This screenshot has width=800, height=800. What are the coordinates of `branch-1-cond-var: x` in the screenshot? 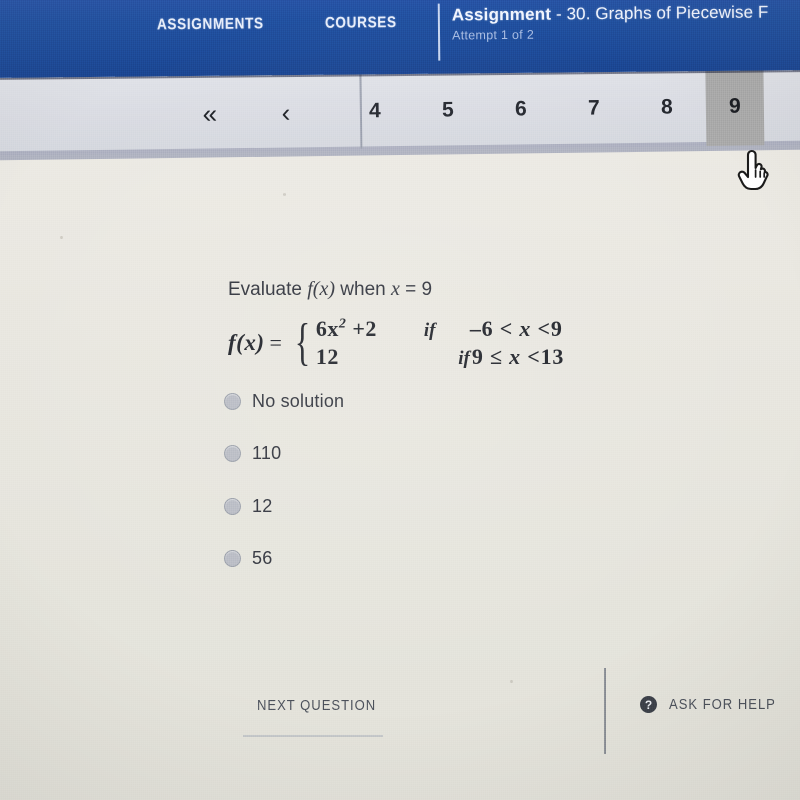 It's located at (525, 328).